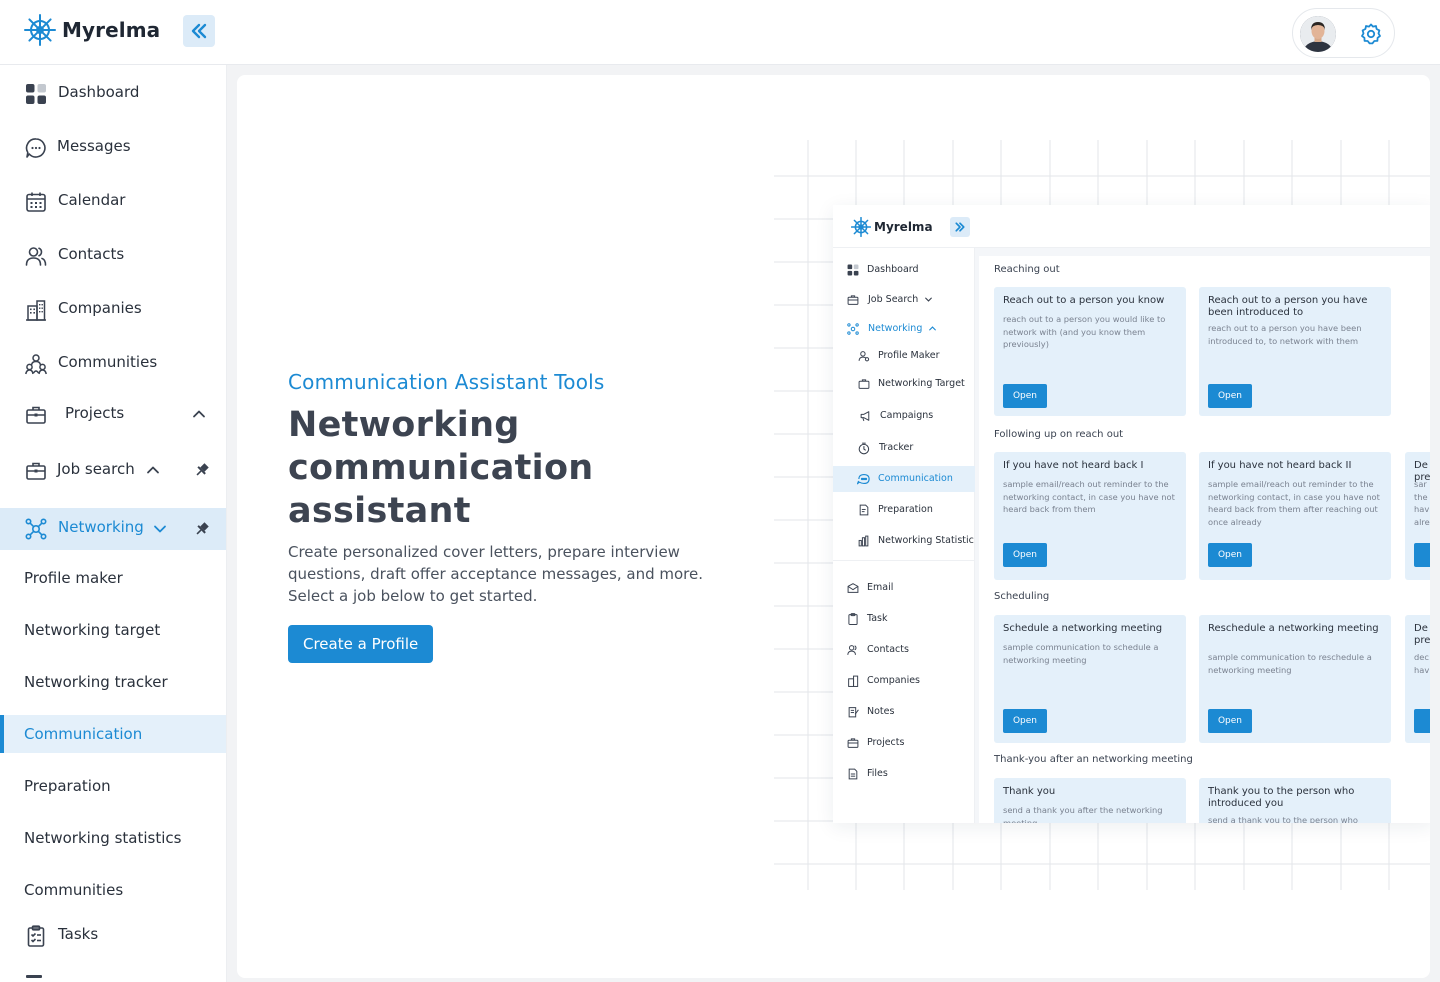  Describe the element at coordinates (904, 712) in the screenshot. I see `preview-sidebar-item: Notes` at that location.